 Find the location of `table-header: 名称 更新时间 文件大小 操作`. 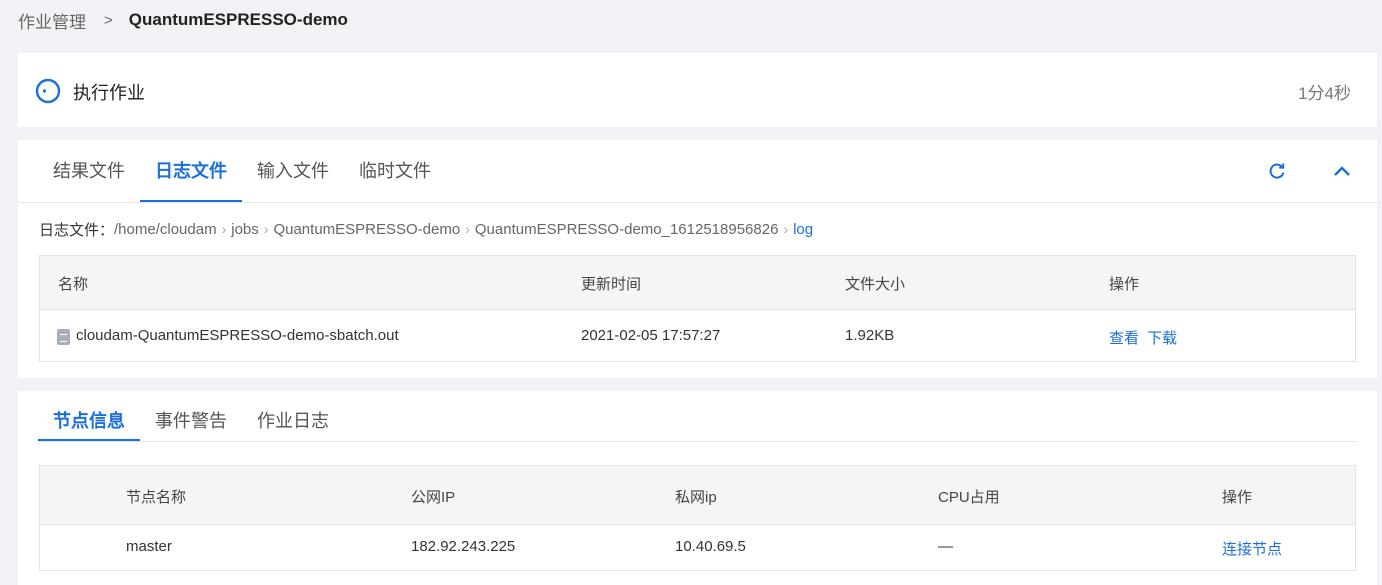

table-header: 名称 更新时间 文件大小 操作 is located at coordinates (697, 283).